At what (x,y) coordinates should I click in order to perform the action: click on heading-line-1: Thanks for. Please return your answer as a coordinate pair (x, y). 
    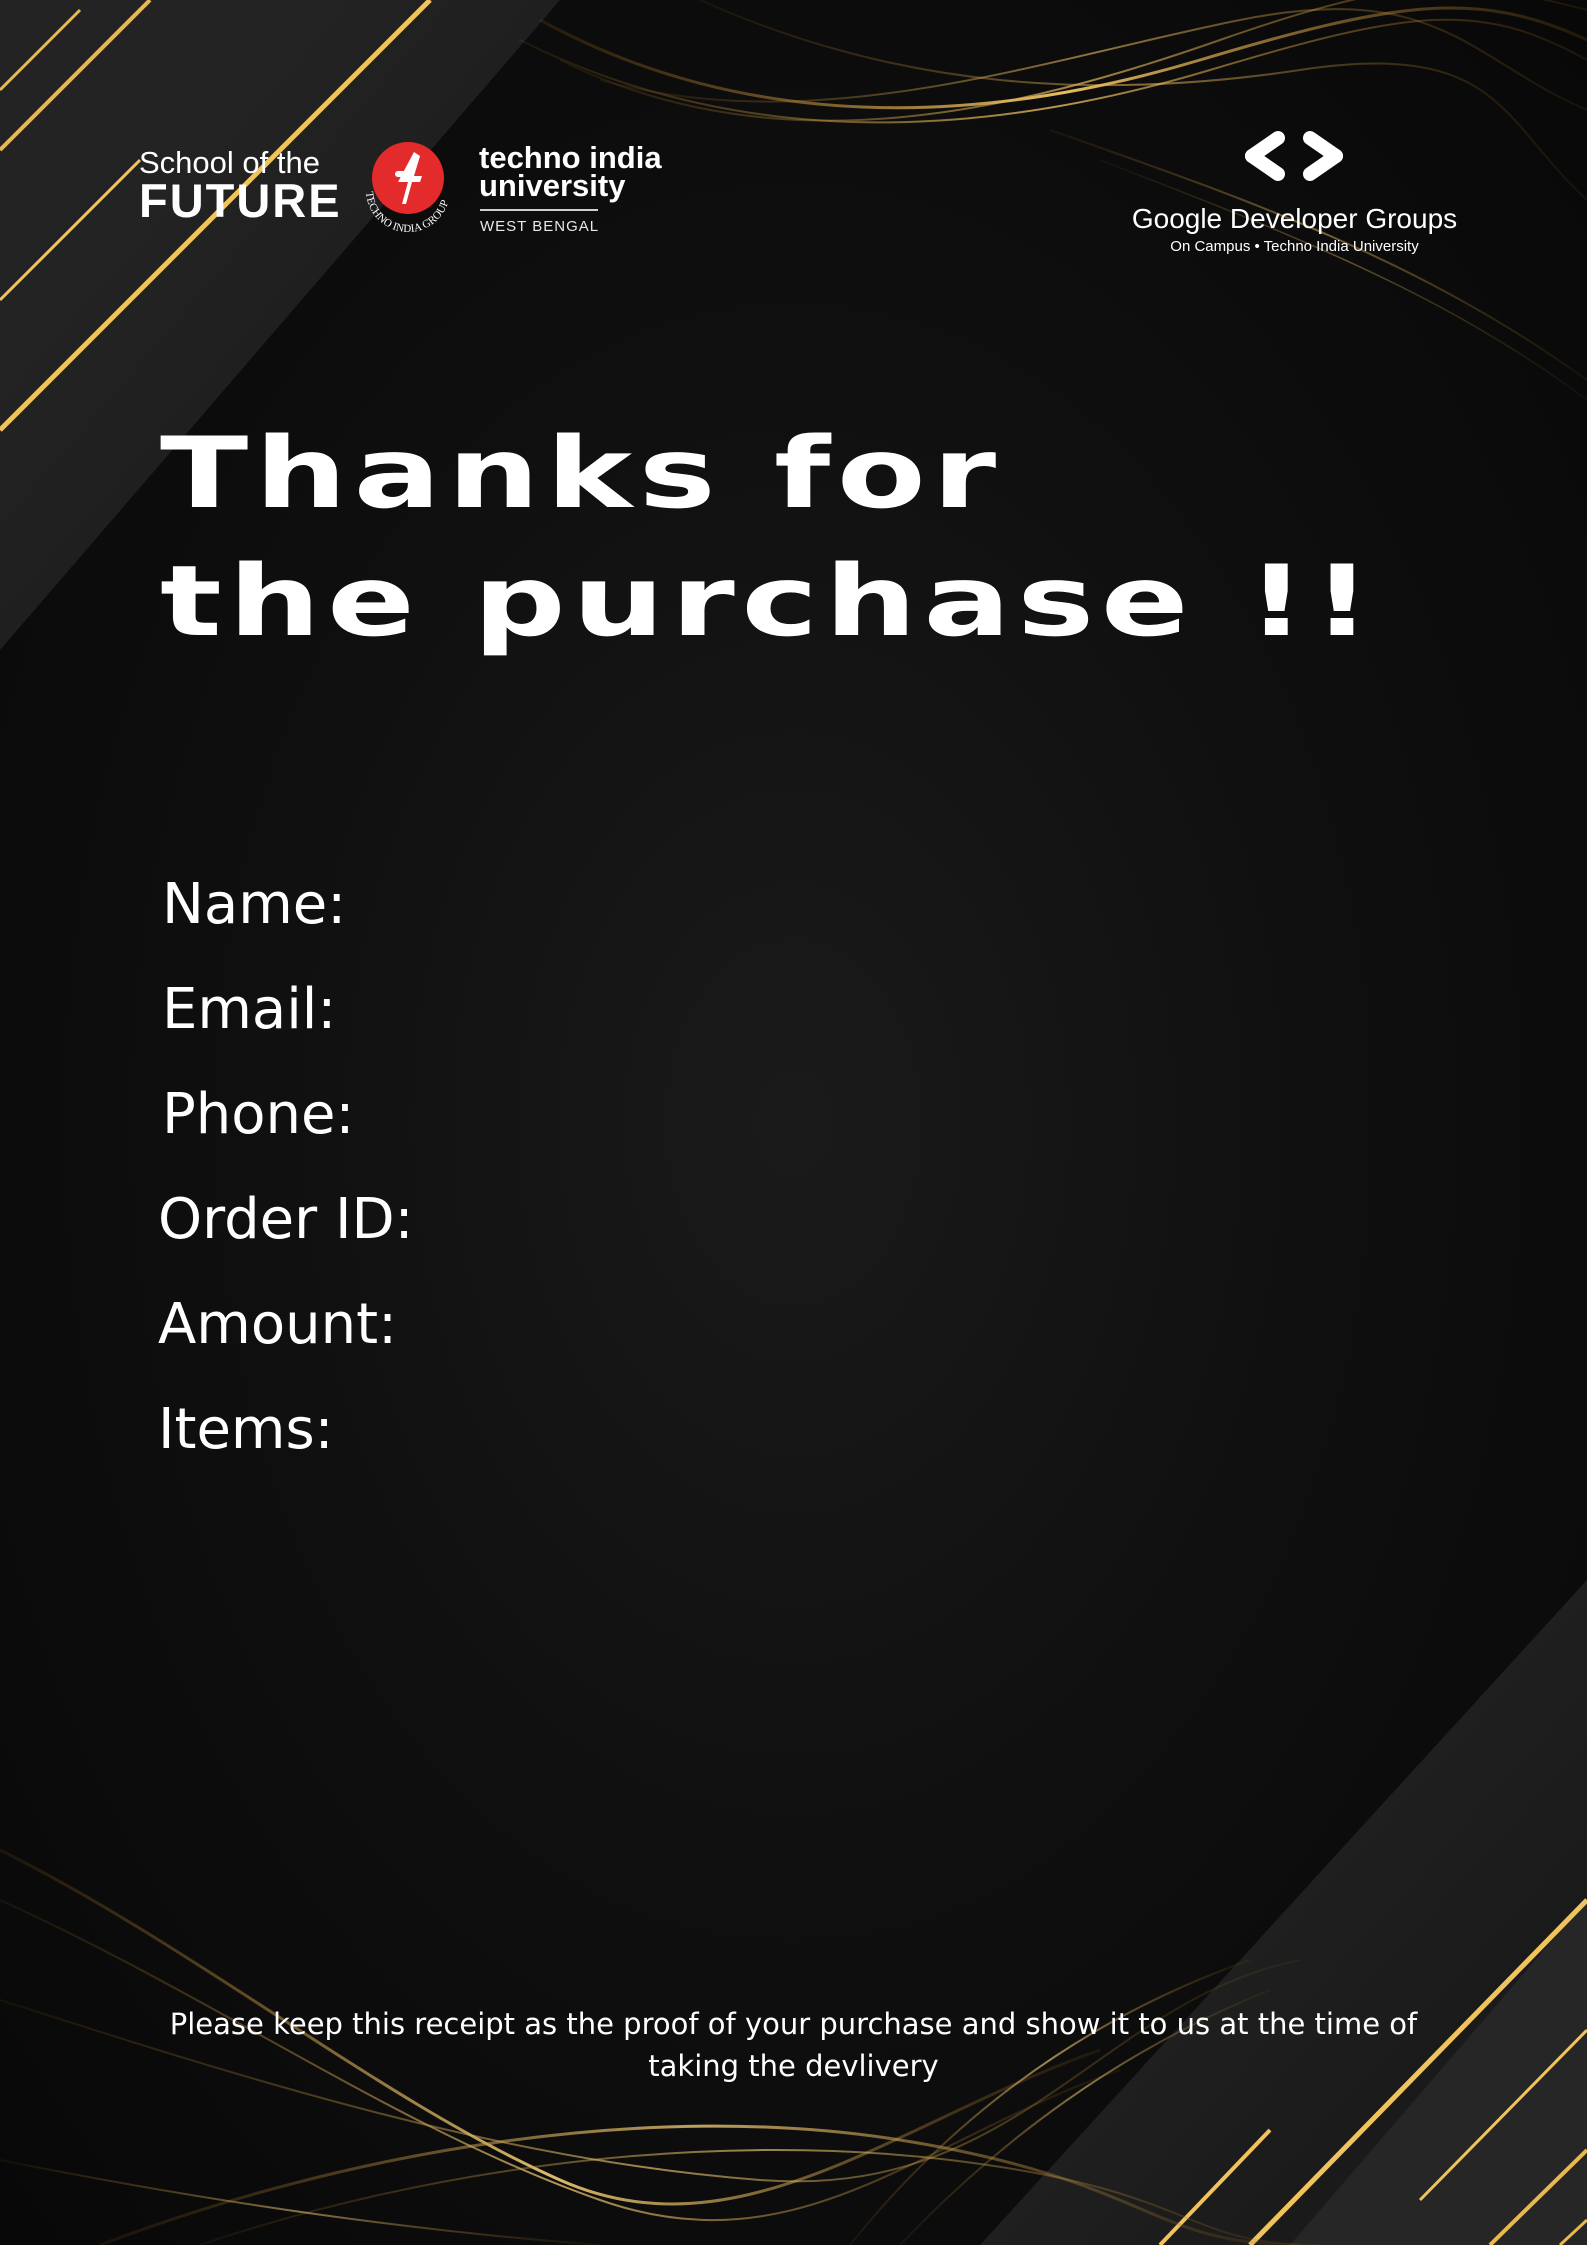
    Looking at the image, I should click on (581, 474).